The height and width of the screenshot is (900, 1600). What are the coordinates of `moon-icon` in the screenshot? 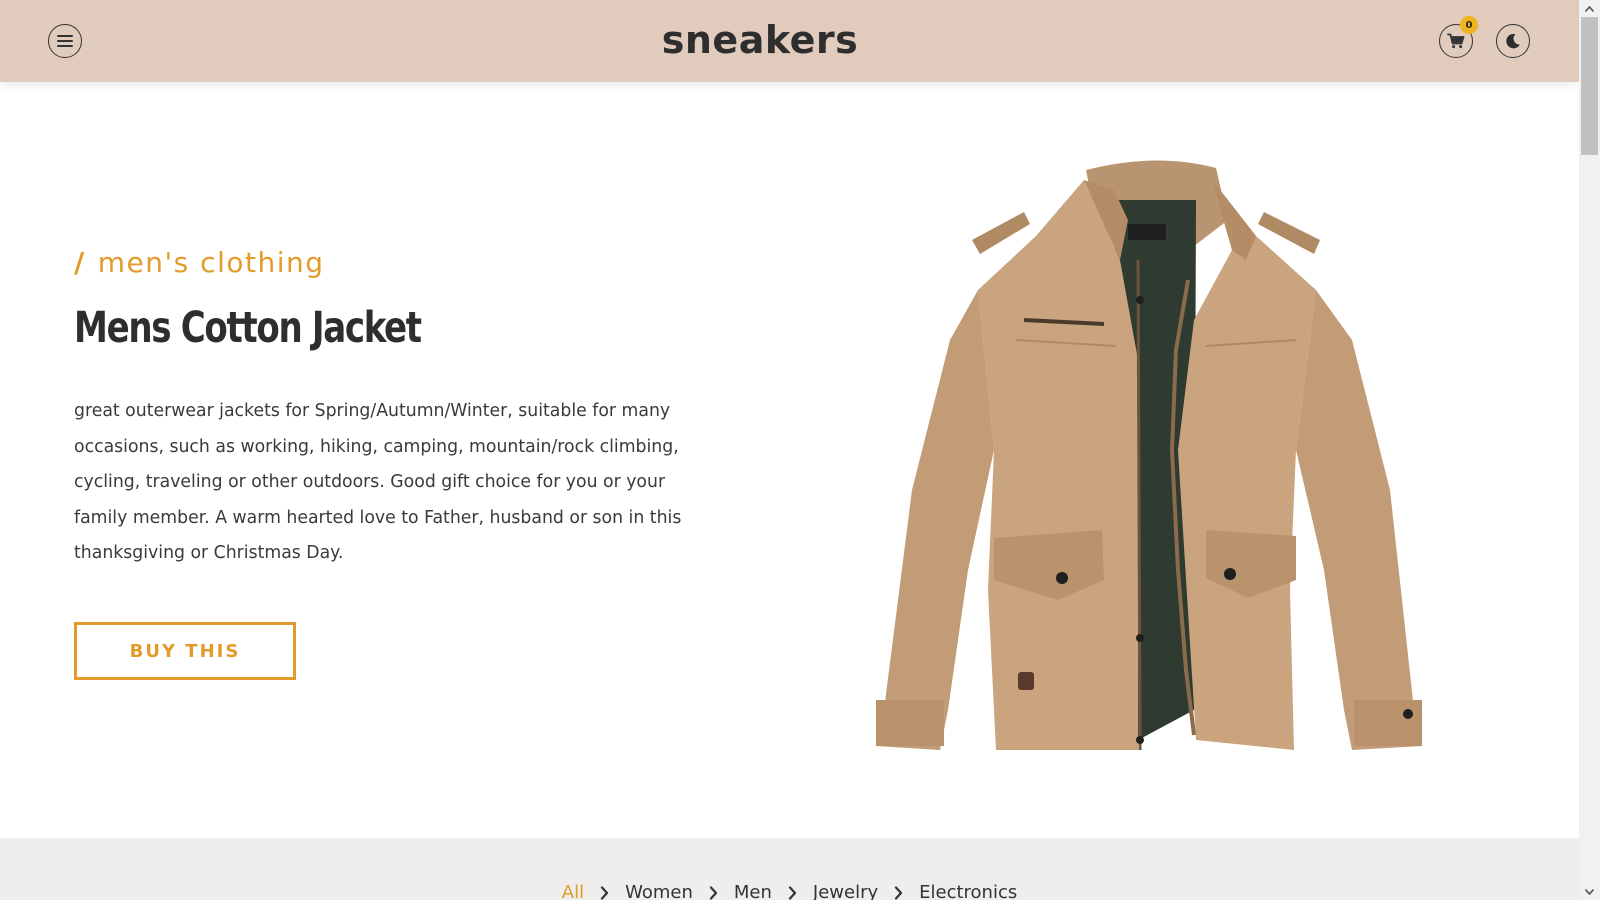 It's located at (1513, 41).